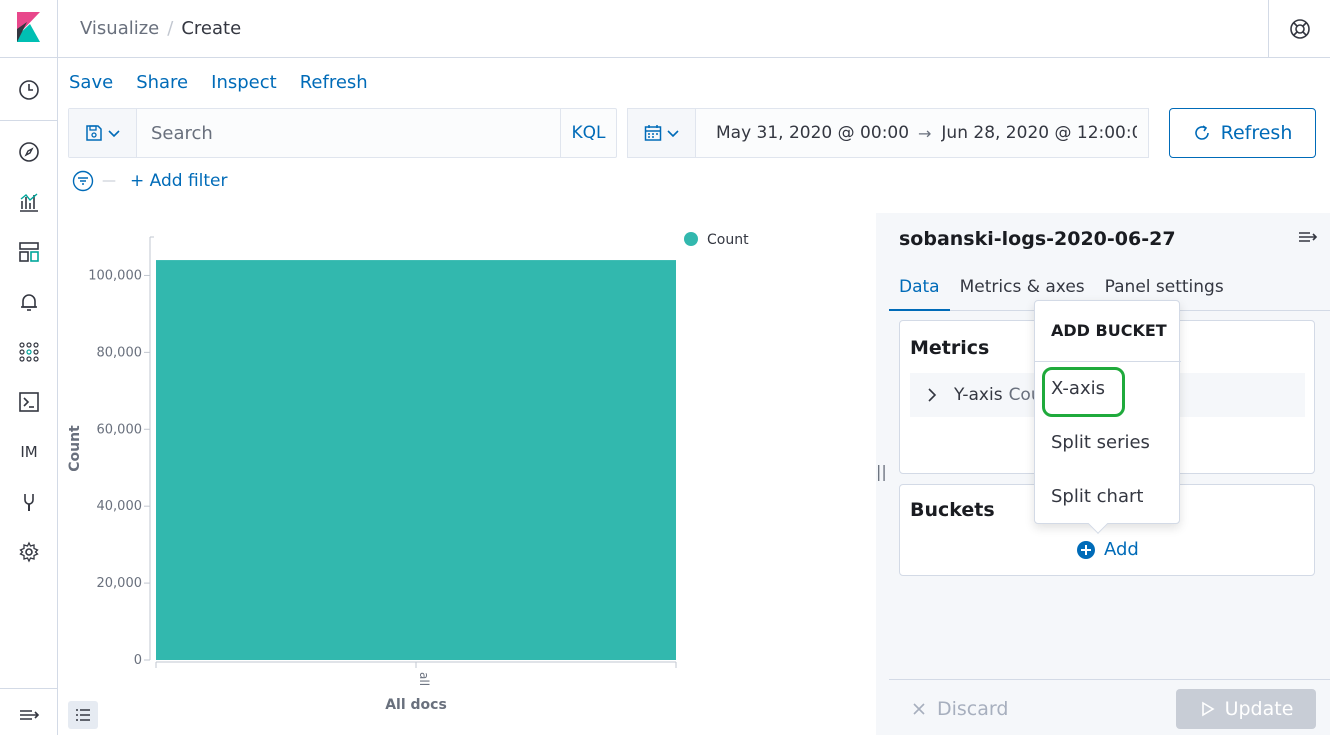  I want to click on refresh-button-label: Refresh, so click(1256, 133).